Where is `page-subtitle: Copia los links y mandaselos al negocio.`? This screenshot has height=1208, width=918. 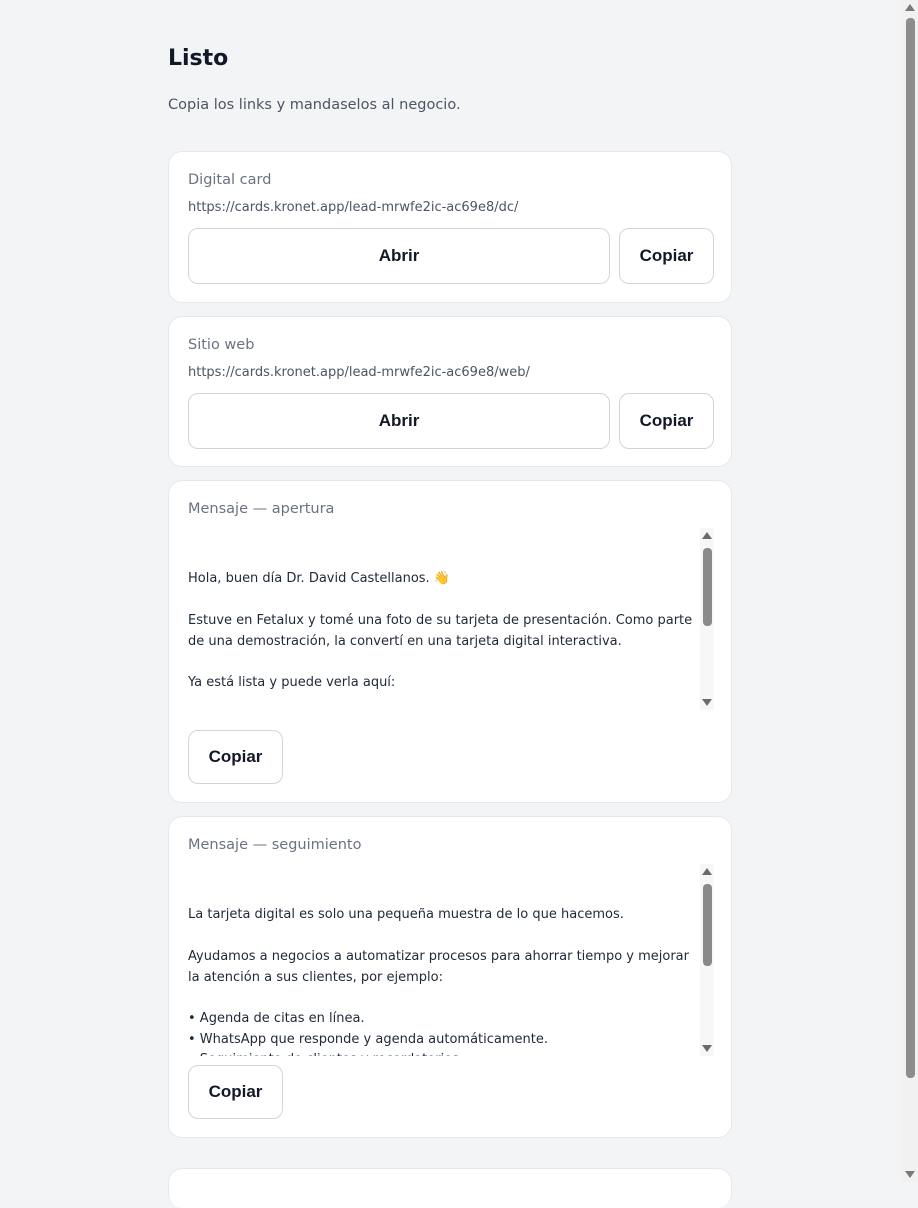
page-subtitle: Copia los links y mandaselos al negocio. is located at coordinates (314, 105).